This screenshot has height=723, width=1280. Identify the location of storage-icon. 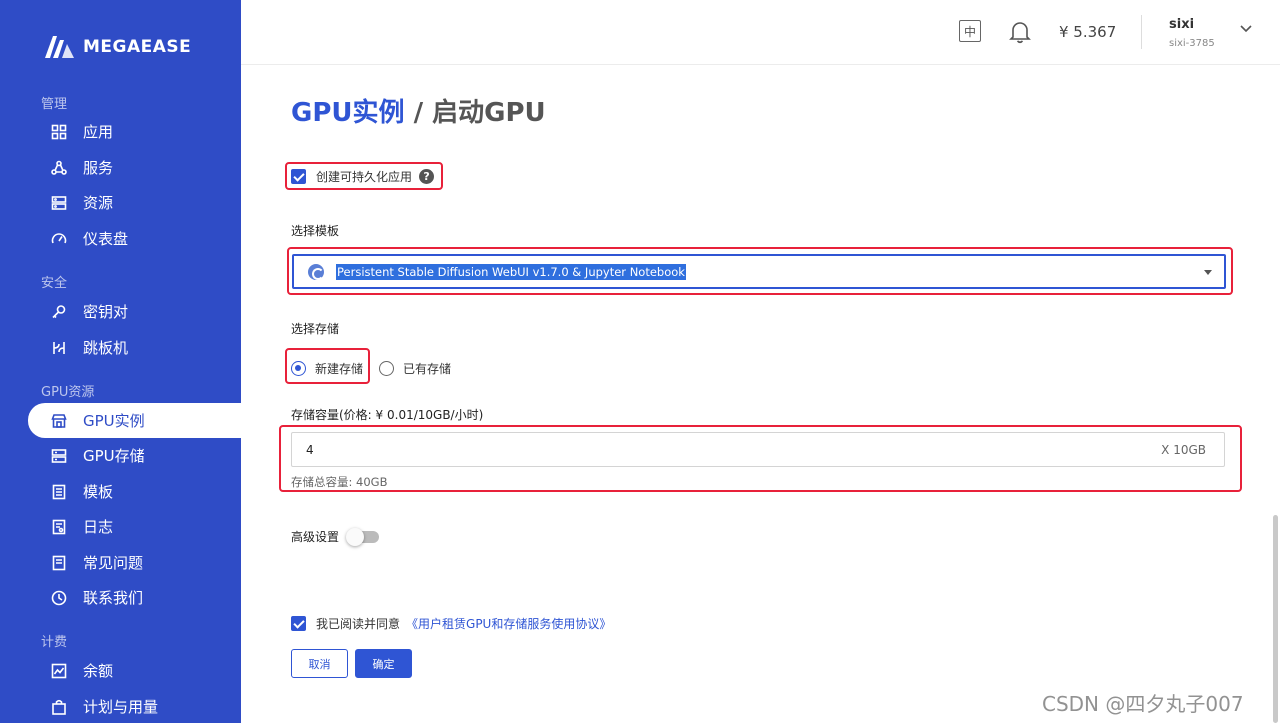
(59, 456).